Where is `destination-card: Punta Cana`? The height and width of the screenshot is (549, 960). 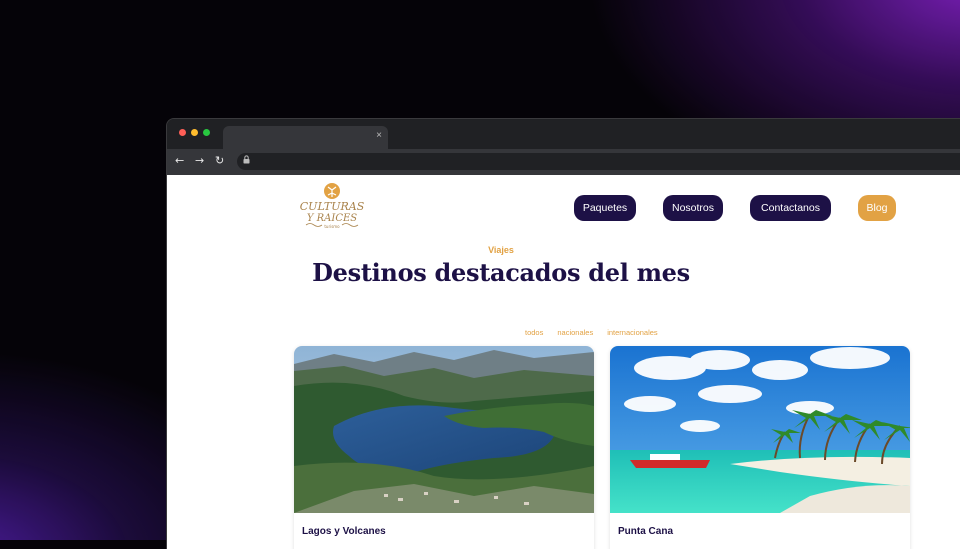
destination-card: Punta Cana is located at coordinates (760, 447).